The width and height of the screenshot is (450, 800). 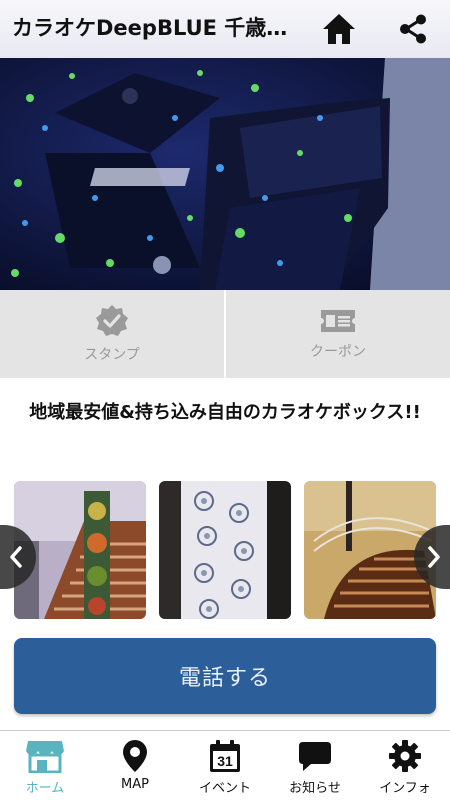 I want to click on tab-news: お知らせ, so click(x=315, y=765).